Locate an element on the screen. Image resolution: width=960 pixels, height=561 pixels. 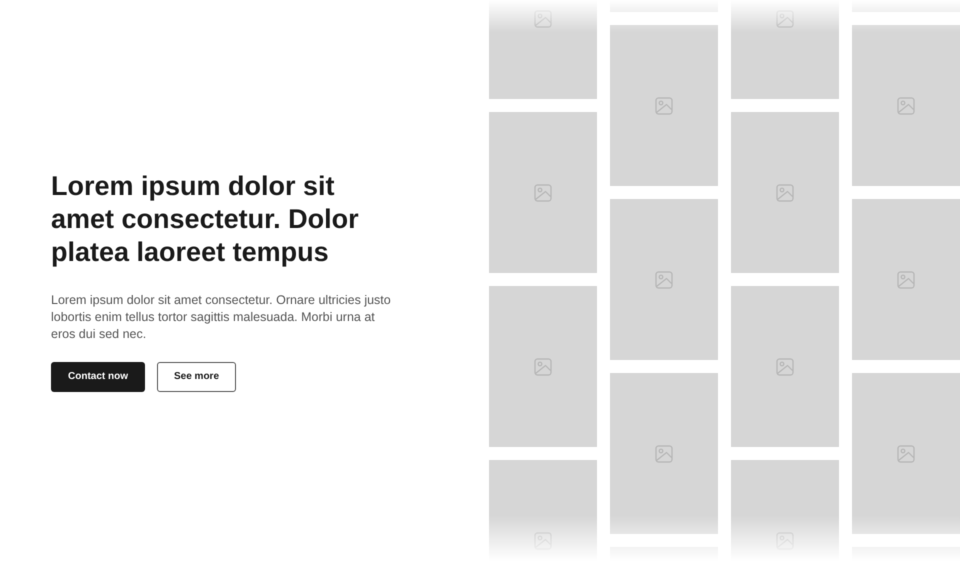
contact-button: Contact now is located at coordinates (98, 377).